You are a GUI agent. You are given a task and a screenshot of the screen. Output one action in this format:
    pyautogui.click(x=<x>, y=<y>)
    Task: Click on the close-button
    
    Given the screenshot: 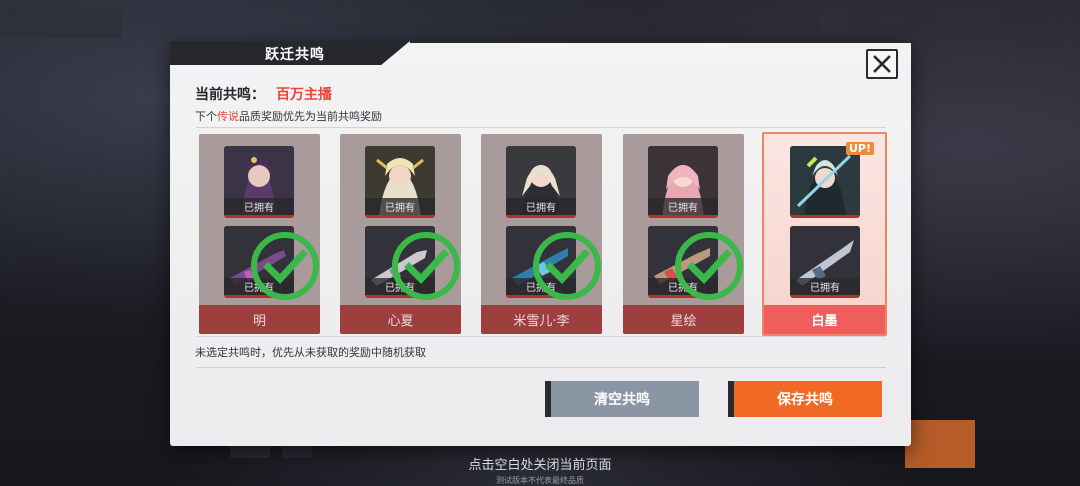 What is the action you would take?
    pyautogui.click(x=882, y=64)
    